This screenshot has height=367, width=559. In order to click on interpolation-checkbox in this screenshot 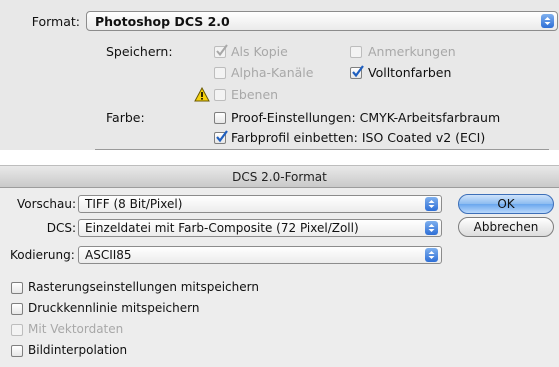, I will do `click(17, 351)`.